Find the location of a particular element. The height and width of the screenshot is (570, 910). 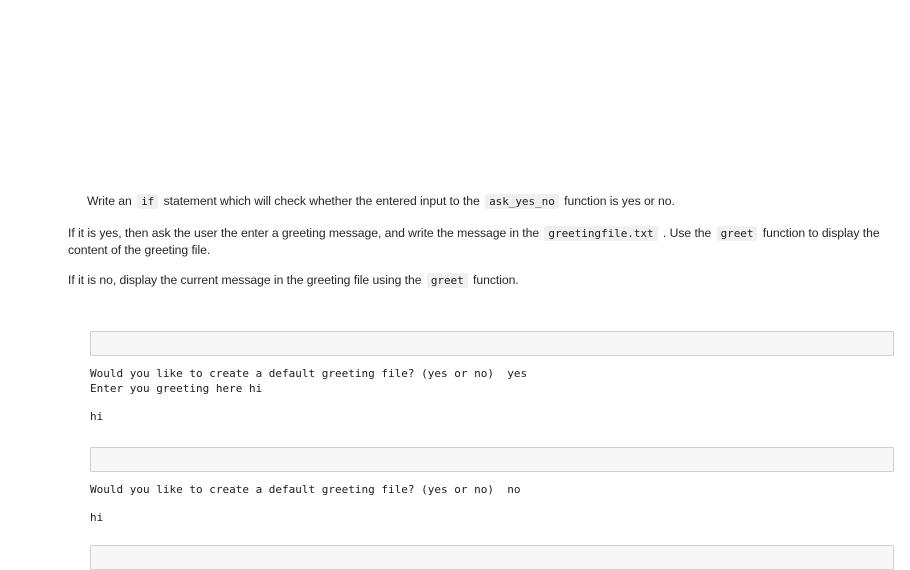

code-span-greetingfile-txt: greetingfile.txt is located at coordinates (601, 233).